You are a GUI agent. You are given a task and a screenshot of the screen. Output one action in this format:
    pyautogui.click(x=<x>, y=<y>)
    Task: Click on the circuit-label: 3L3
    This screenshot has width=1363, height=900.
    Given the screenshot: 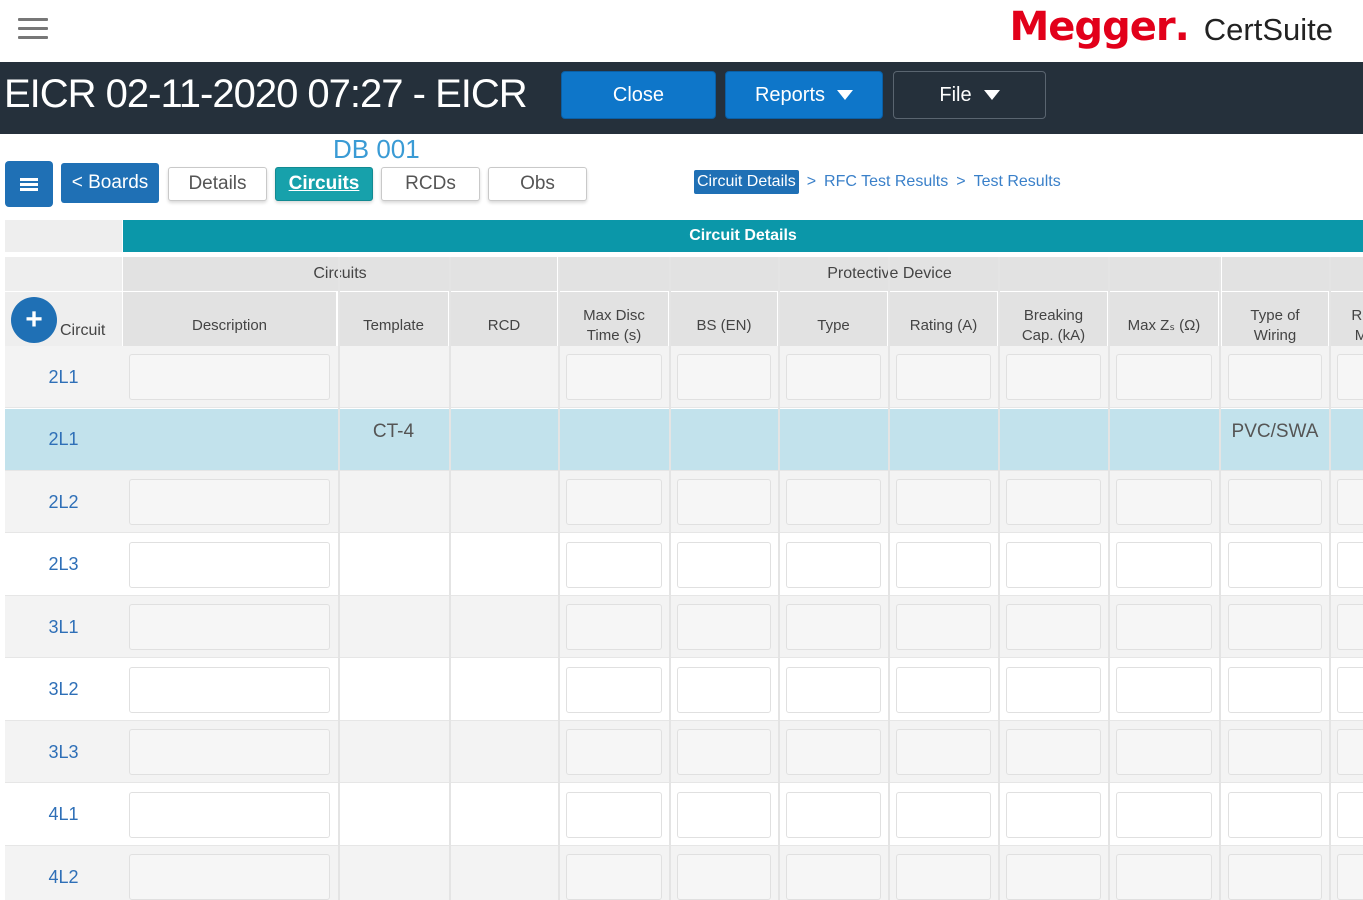 What is the action you would take?
    pyautogui.click(x=63, y=752)
    